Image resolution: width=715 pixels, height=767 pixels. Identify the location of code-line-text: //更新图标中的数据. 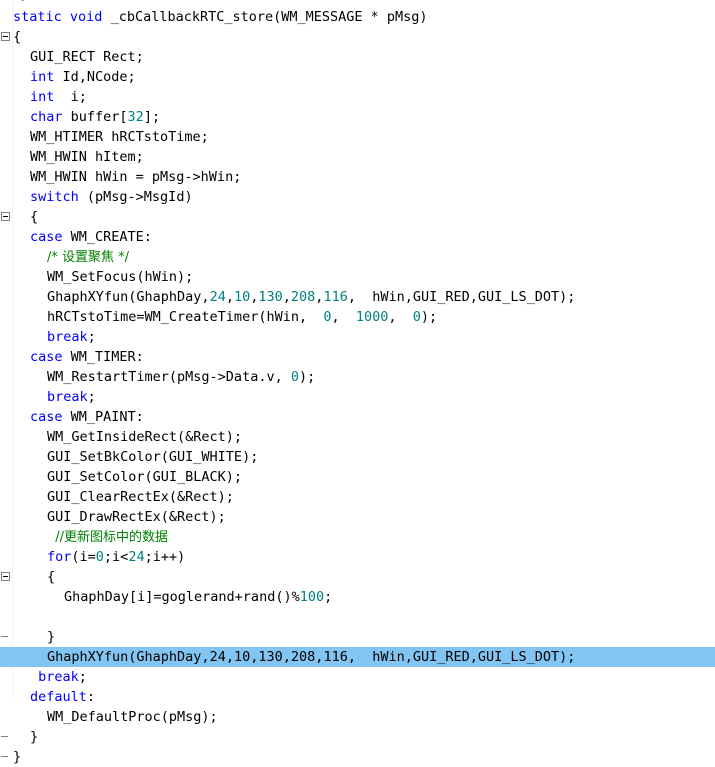
(84, 537).